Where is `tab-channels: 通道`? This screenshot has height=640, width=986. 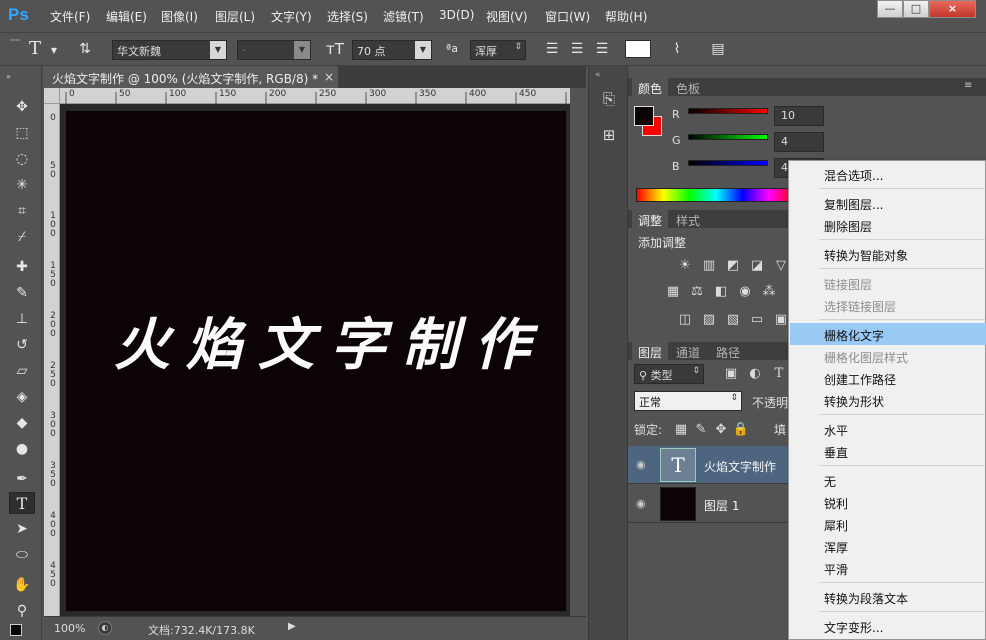 tab-channels: 通道 is located at coordinates (688, 351).